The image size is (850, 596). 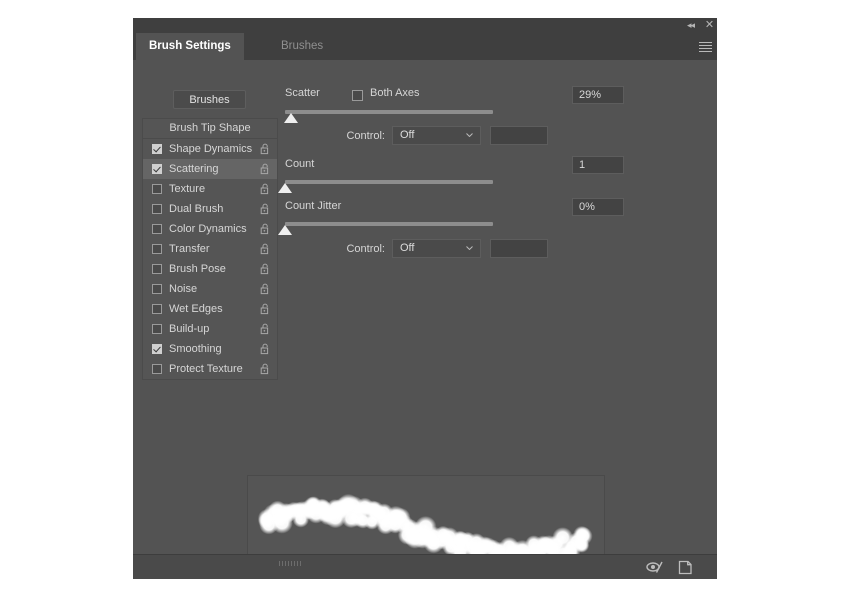 I want to click on panel-footer, so click(x=425, y=566).